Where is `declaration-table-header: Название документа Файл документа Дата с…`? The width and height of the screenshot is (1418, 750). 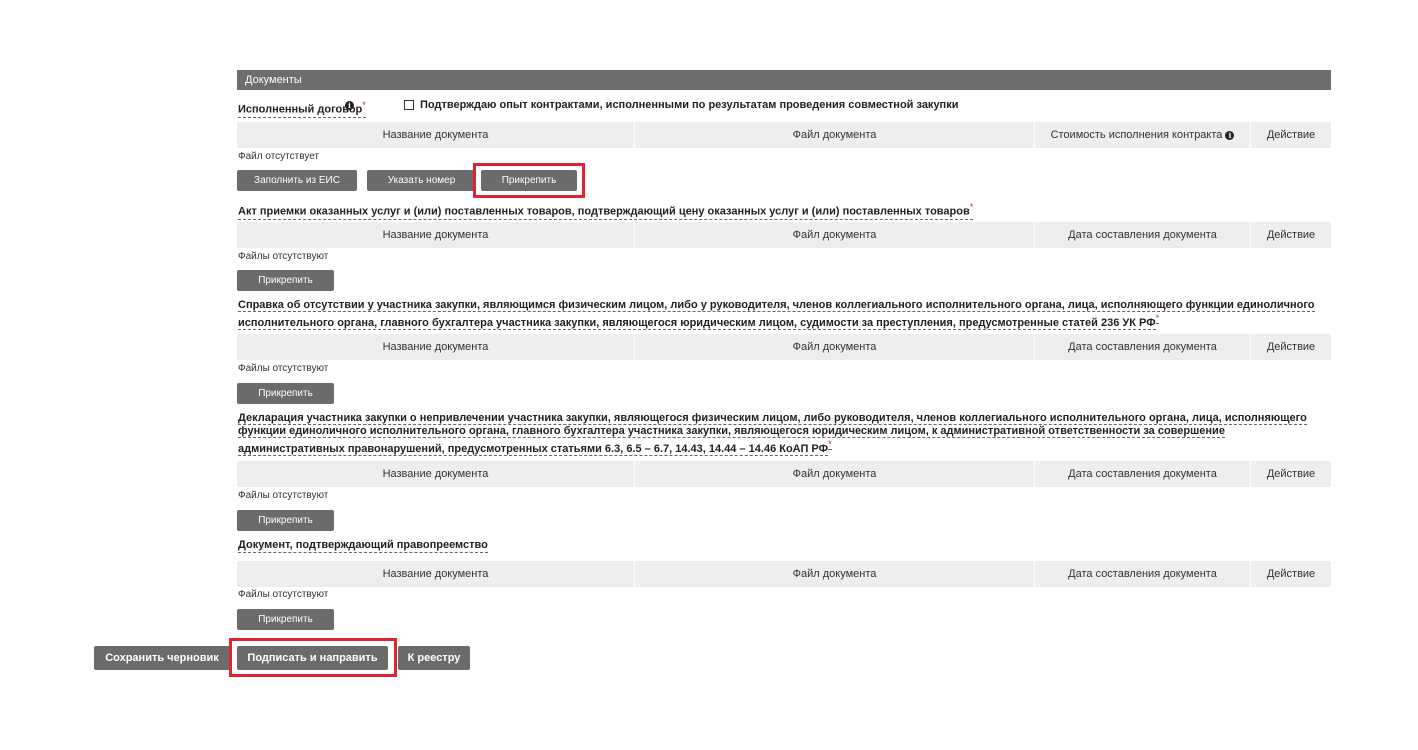 declaration-table-header: Название документа Файл документа Дата с… is located at coordinates (784, 474).